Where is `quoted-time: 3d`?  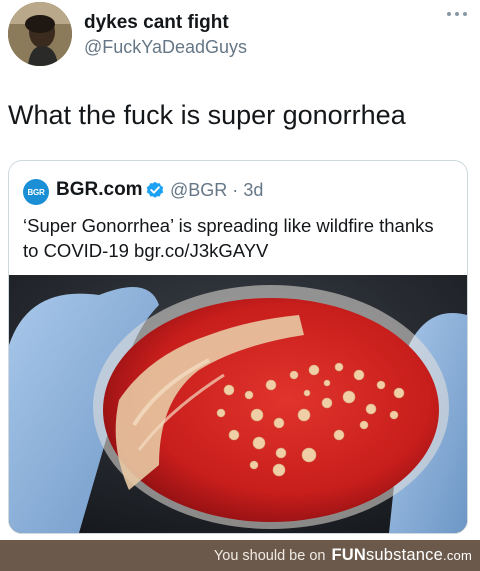
quoted-time: 3d is located at coordinates (253, 190).